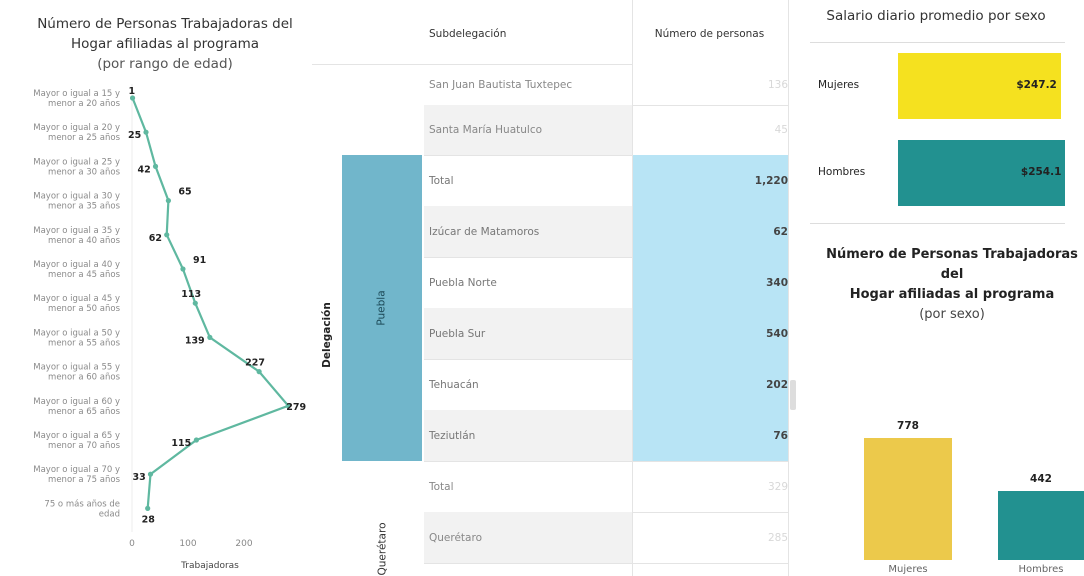  Describe the element at coordinates (714, 333) in the screenshot. I see `table-cell-numero: 540` at that location.